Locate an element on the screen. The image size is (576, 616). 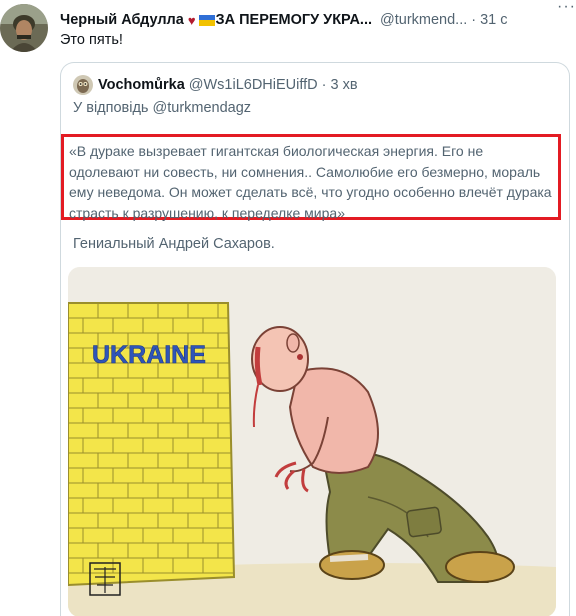
reply-context: У відповідь @turkmendagz is located at coordinates (162, 108).